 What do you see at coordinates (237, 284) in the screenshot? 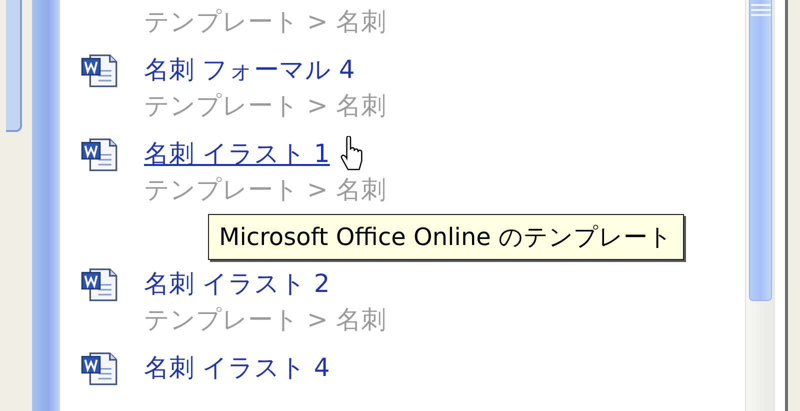
I see `template-link: 名刺 イラスト 2` at bounding box center [237, 284].